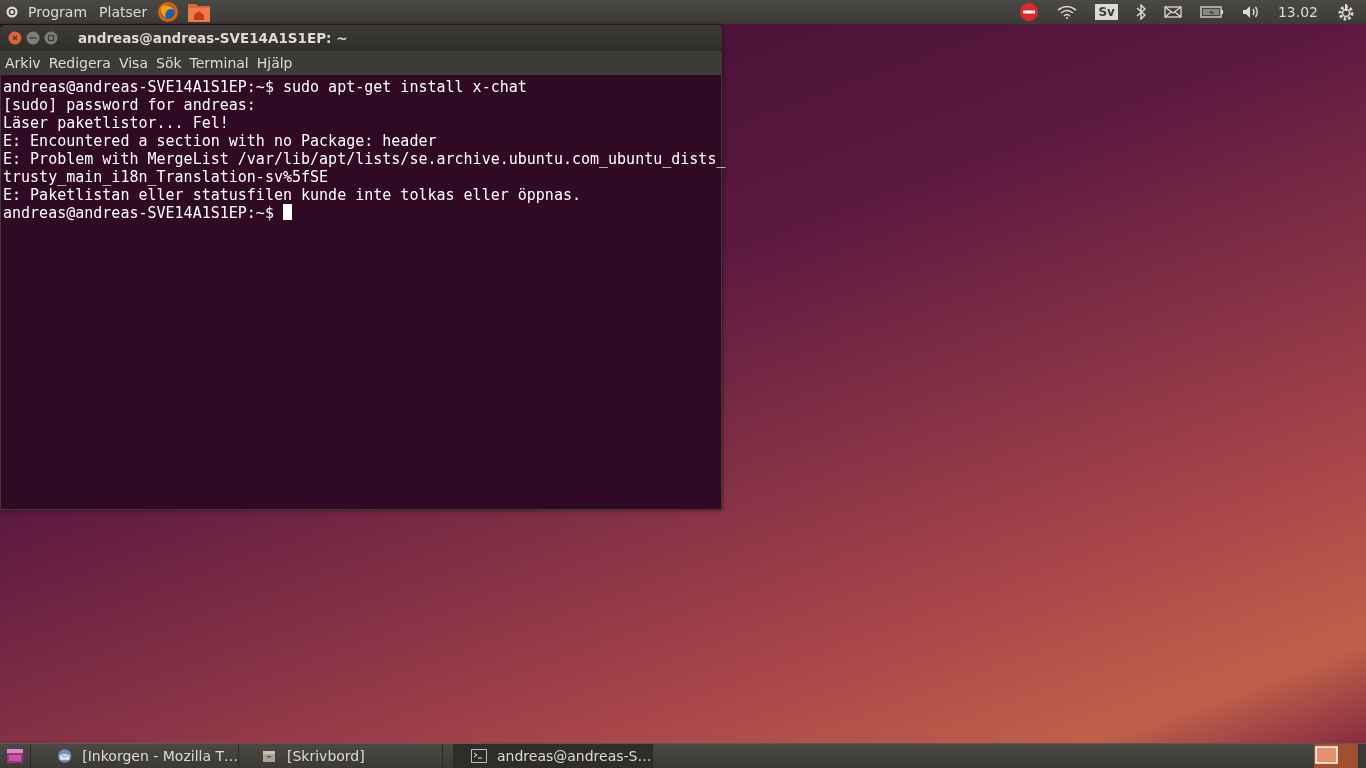 The width and height of the screenshot is (1366, 768). Describe the element at coordinates (269, 756) in the screenshot. I see `archive-box-icon` at that location.